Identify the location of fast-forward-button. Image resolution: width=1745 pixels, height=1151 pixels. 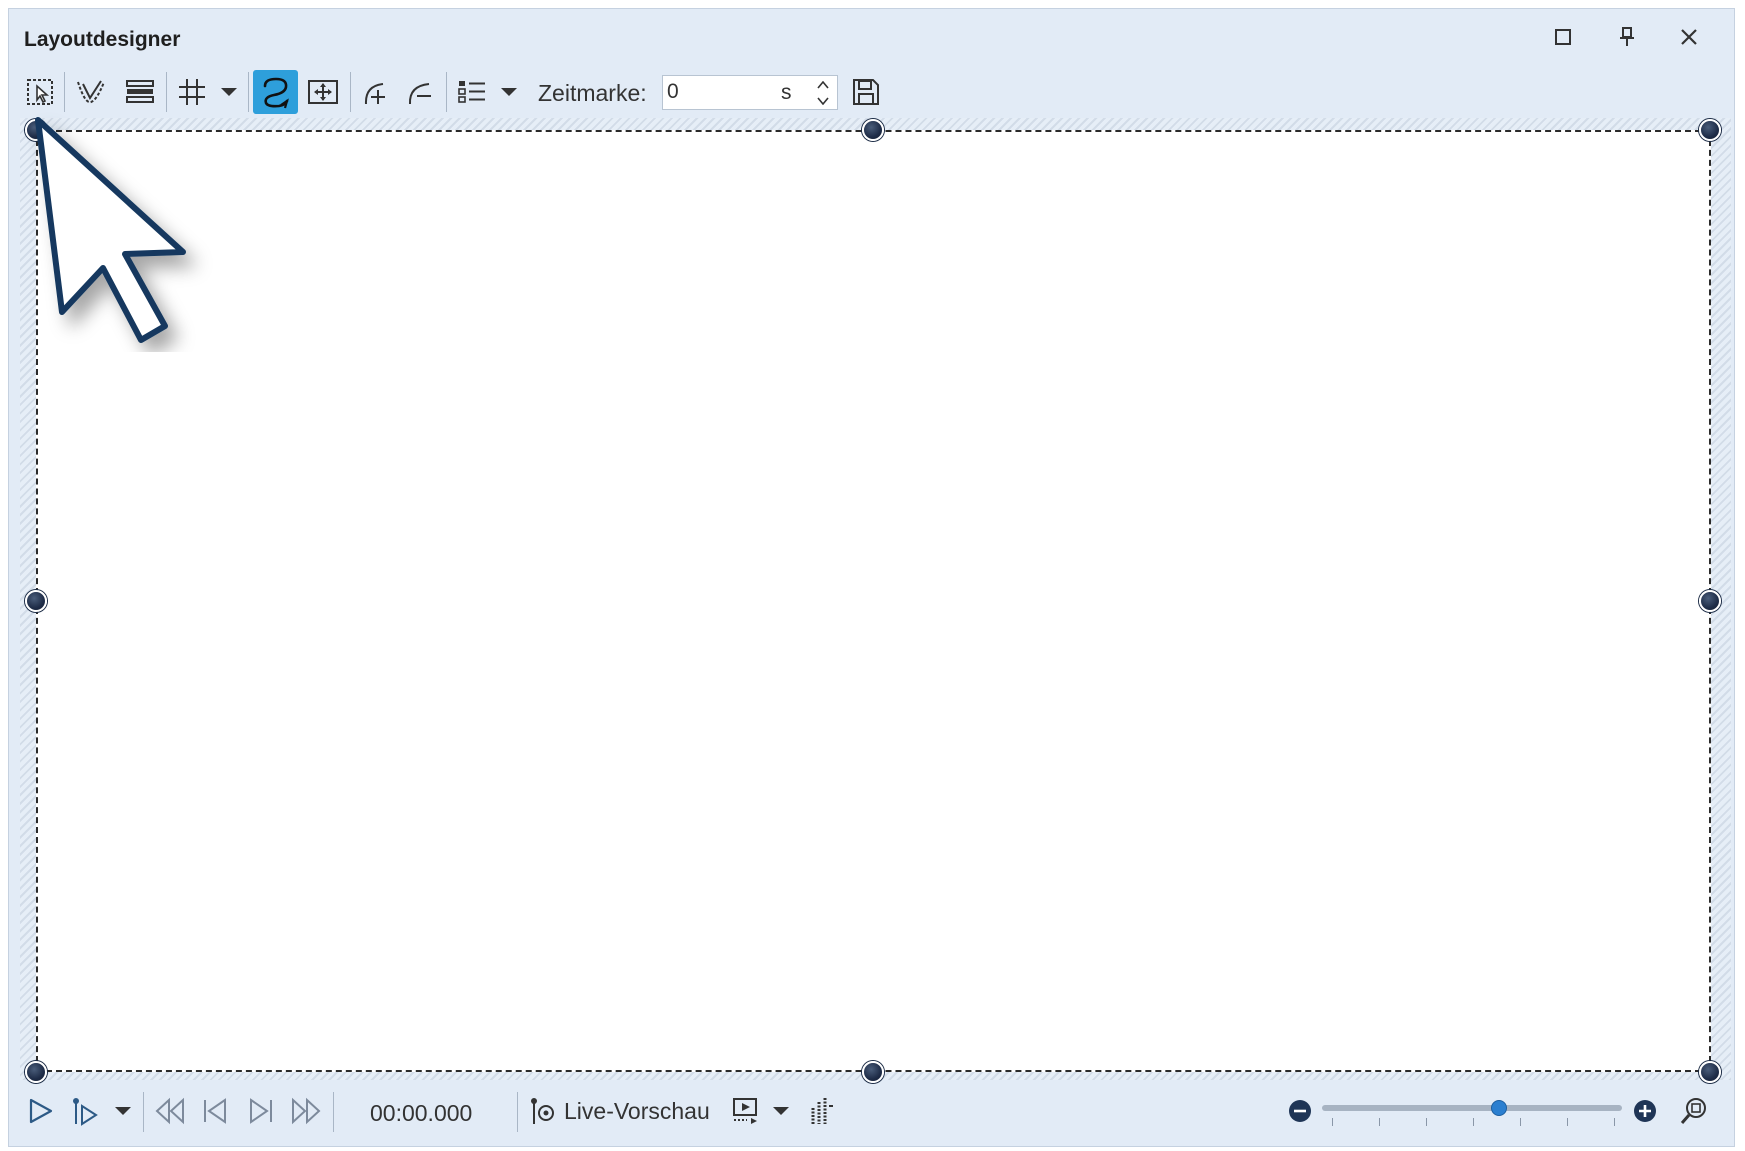
(306, 1111).